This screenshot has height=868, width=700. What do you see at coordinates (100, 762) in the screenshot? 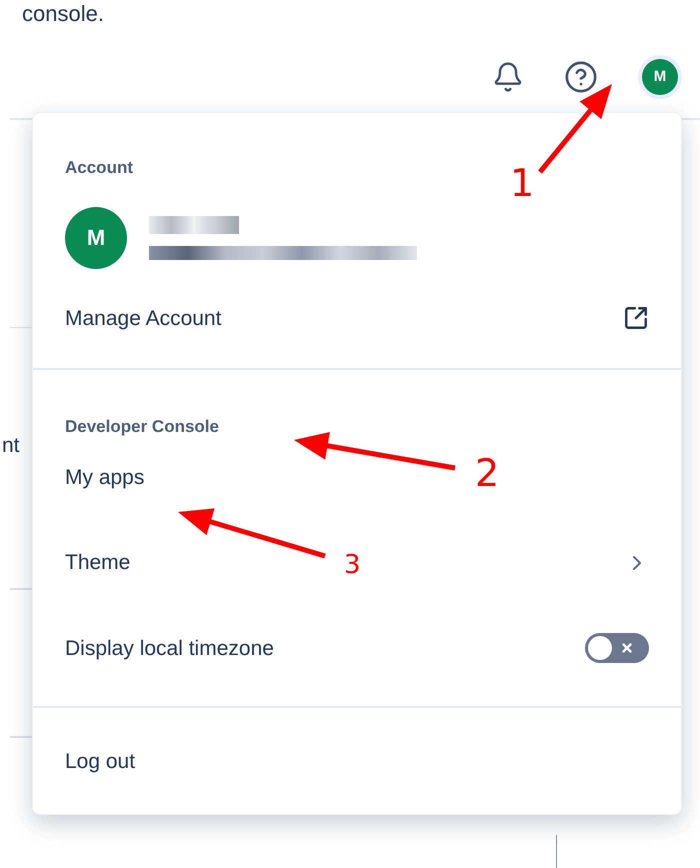
I see `menu-item: Log out` at bounding box center [100, 762].